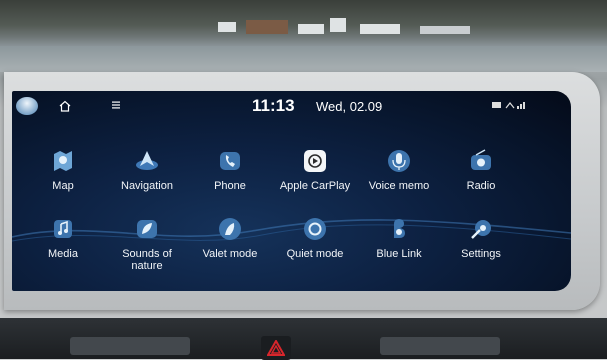 The width and height of the screenshot is (607, 360). What do you see at coordinates (315, 161) in the screenshot?
I see `carplay-icon` at bounding box center [315, 161].